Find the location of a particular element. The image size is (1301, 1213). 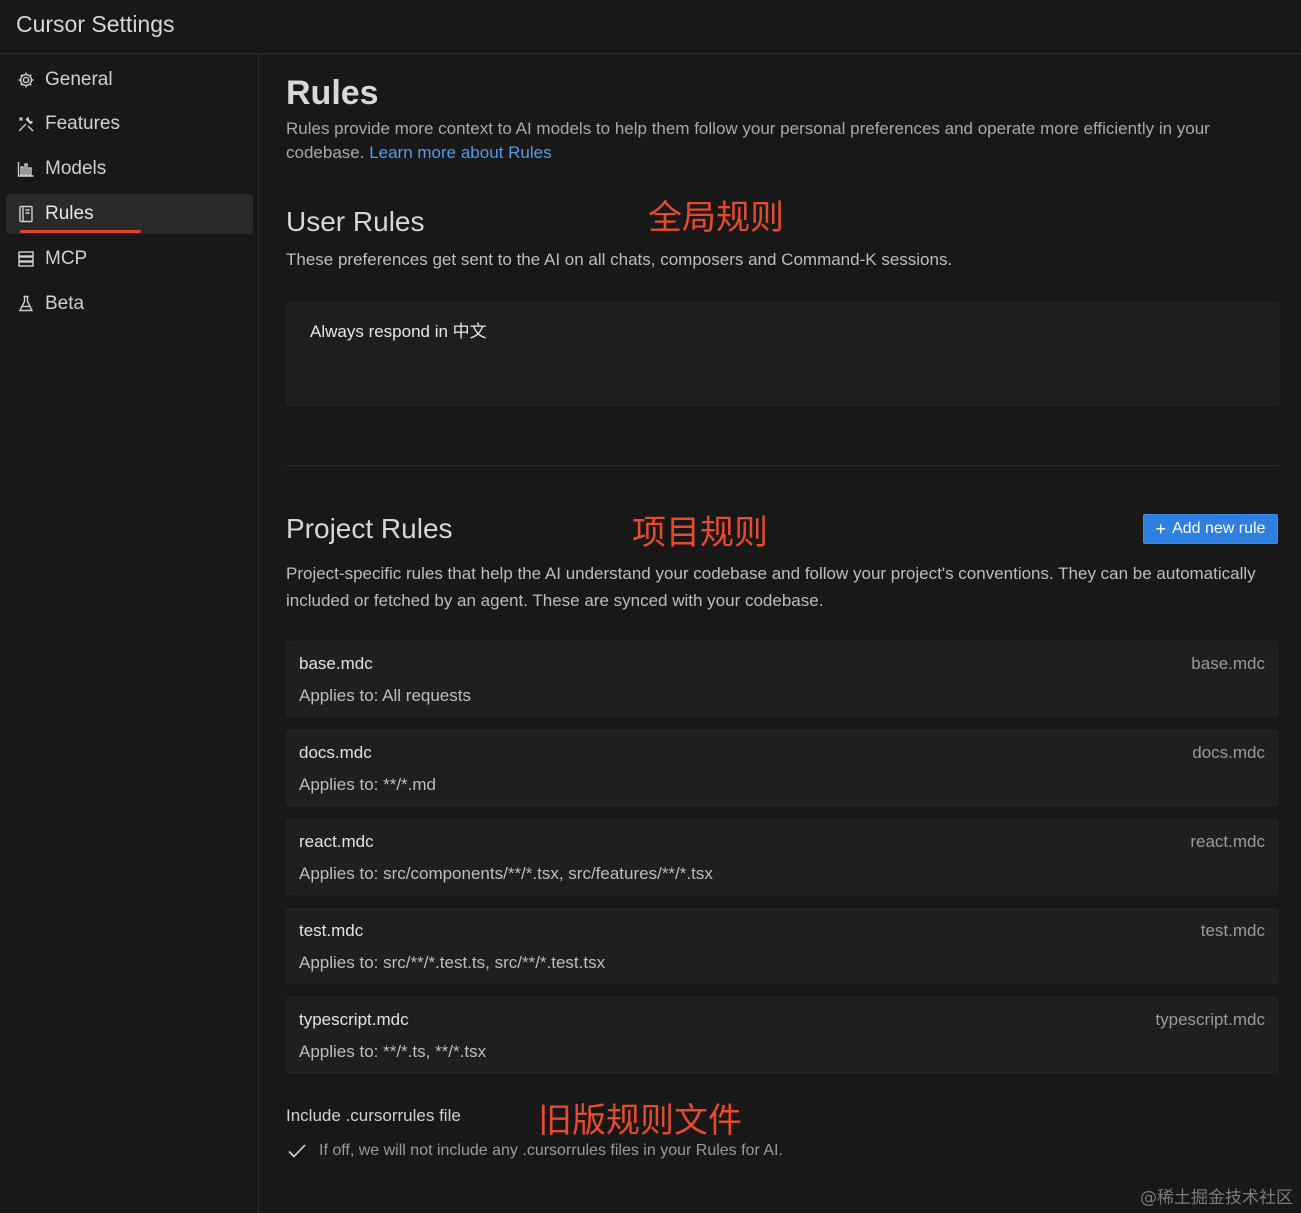

include-cursorrules-checkbox is located at coordinates (297, 1151).